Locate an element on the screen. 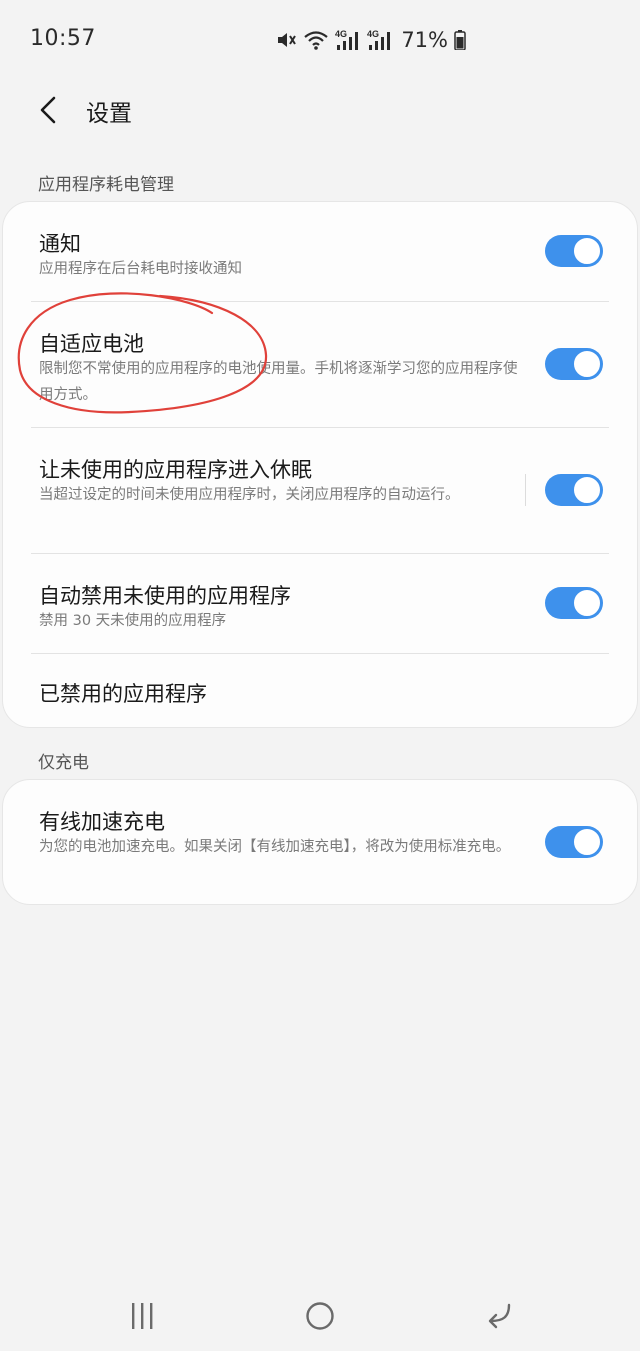 The height and width of the screenshot is (1351, 640). navigation-bar is located at coordinates (320, 1315).